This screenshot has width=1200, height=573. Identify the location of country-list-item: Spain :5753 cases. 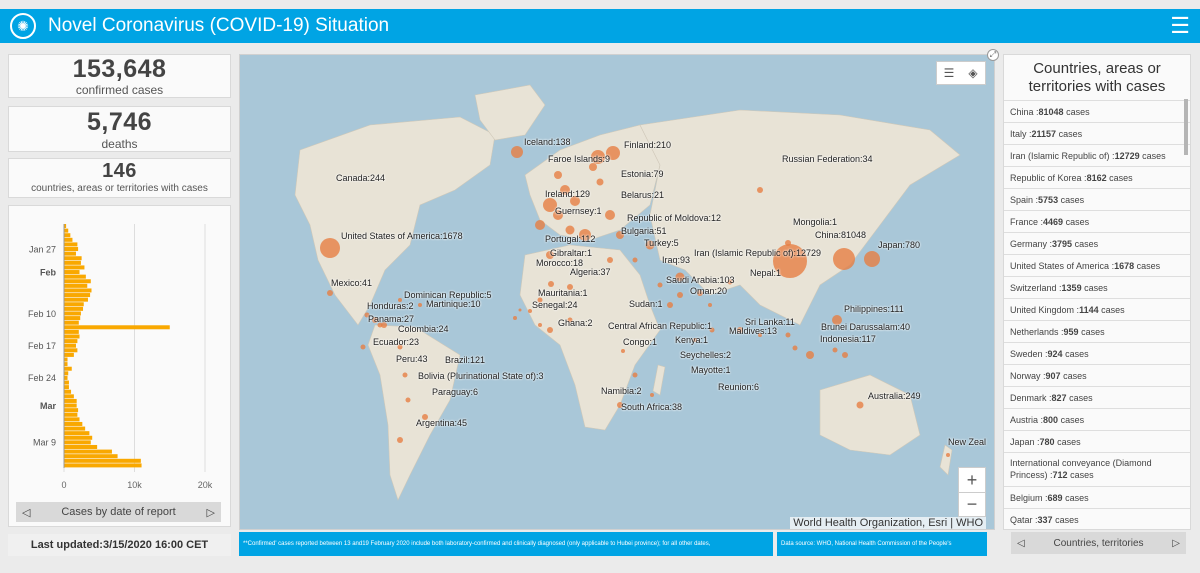
(1097, 199).